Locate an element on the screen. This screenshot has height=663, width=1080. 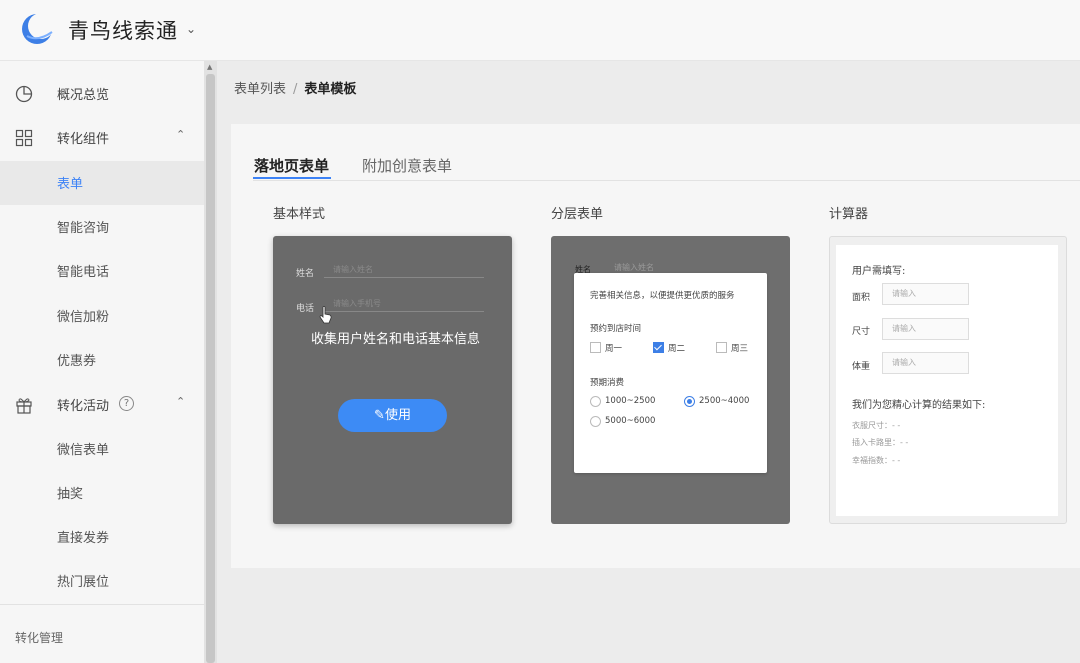
sidebar-item-label: 抽奖 is located at coordinates (70, 494).